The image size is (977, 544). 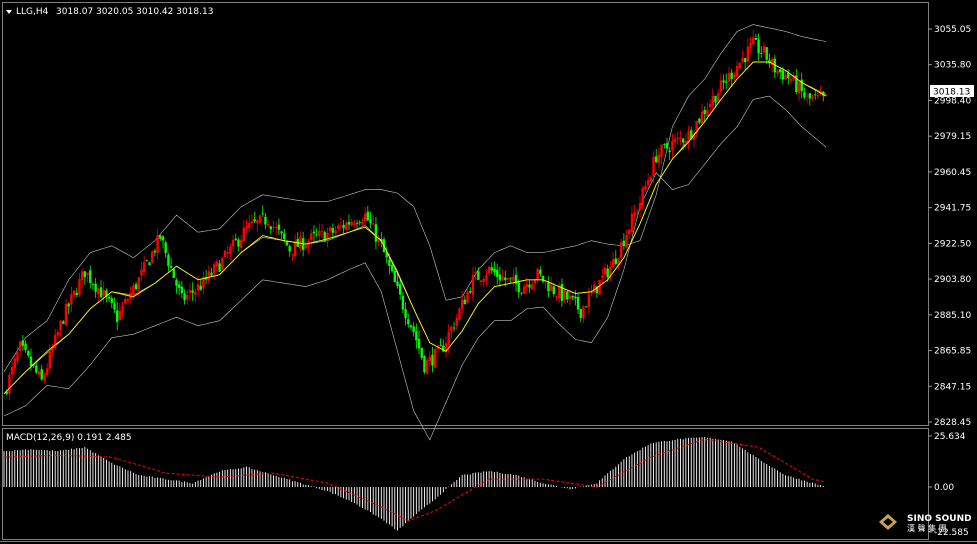 What do you see at coordinates (952, 66) in the screenshot?
I see `price-tick-label: 3035.80` at bounding box center [952, 66].